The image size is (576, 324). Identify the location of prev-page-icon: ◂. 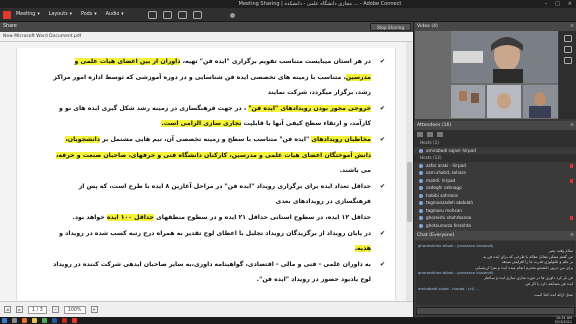
(7, 309).